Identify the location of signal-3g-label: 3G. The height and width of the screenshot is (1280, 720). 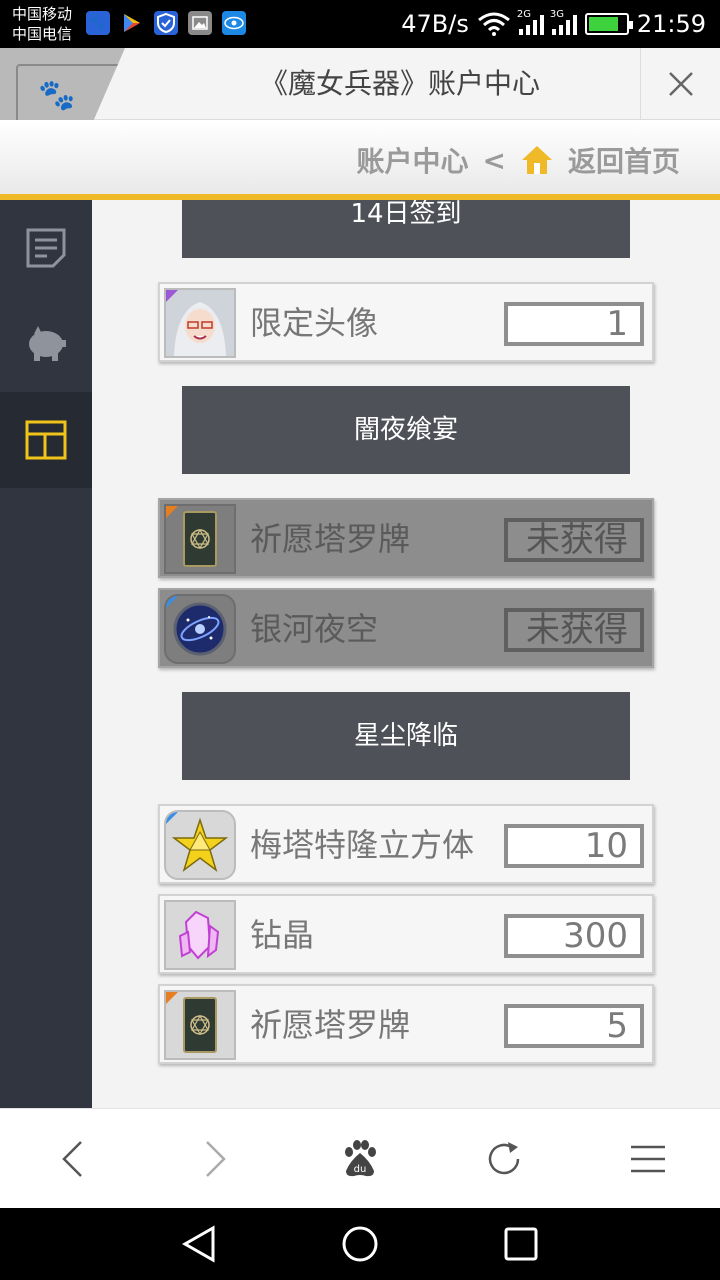
(556, 14).